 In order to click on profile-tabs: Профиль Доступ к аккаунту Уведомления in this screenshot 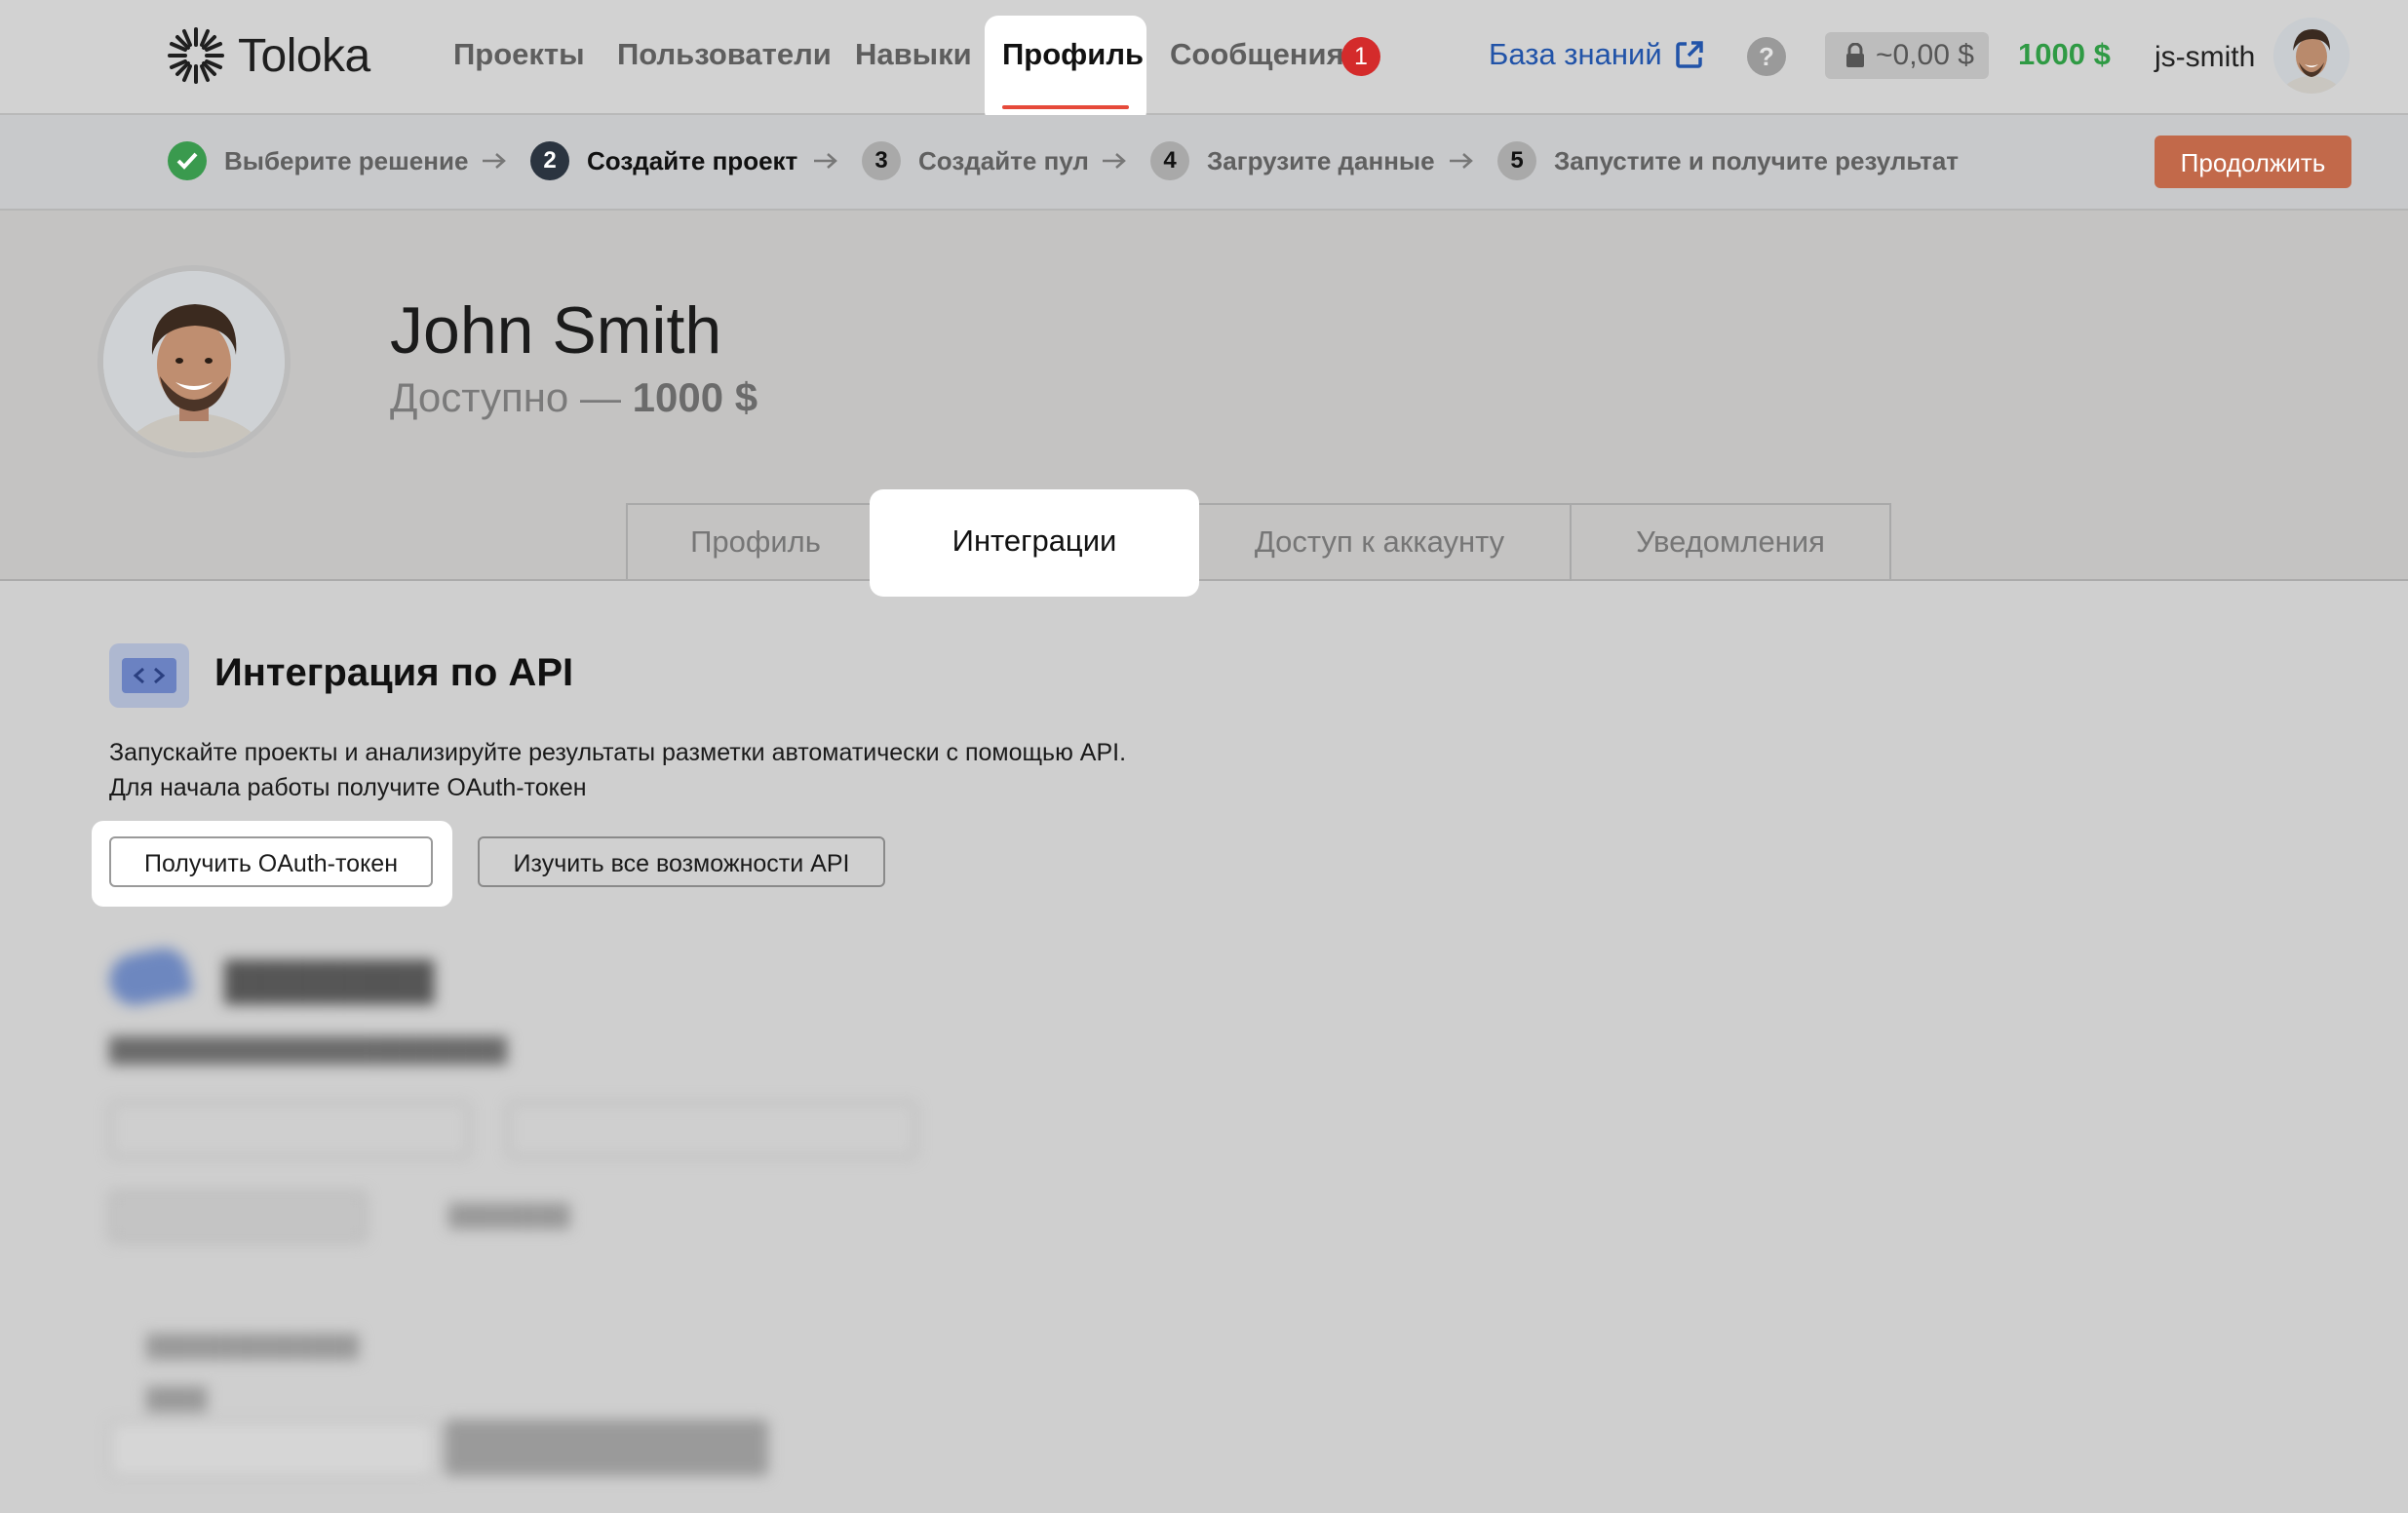, I will do `click(1258, 542)`.